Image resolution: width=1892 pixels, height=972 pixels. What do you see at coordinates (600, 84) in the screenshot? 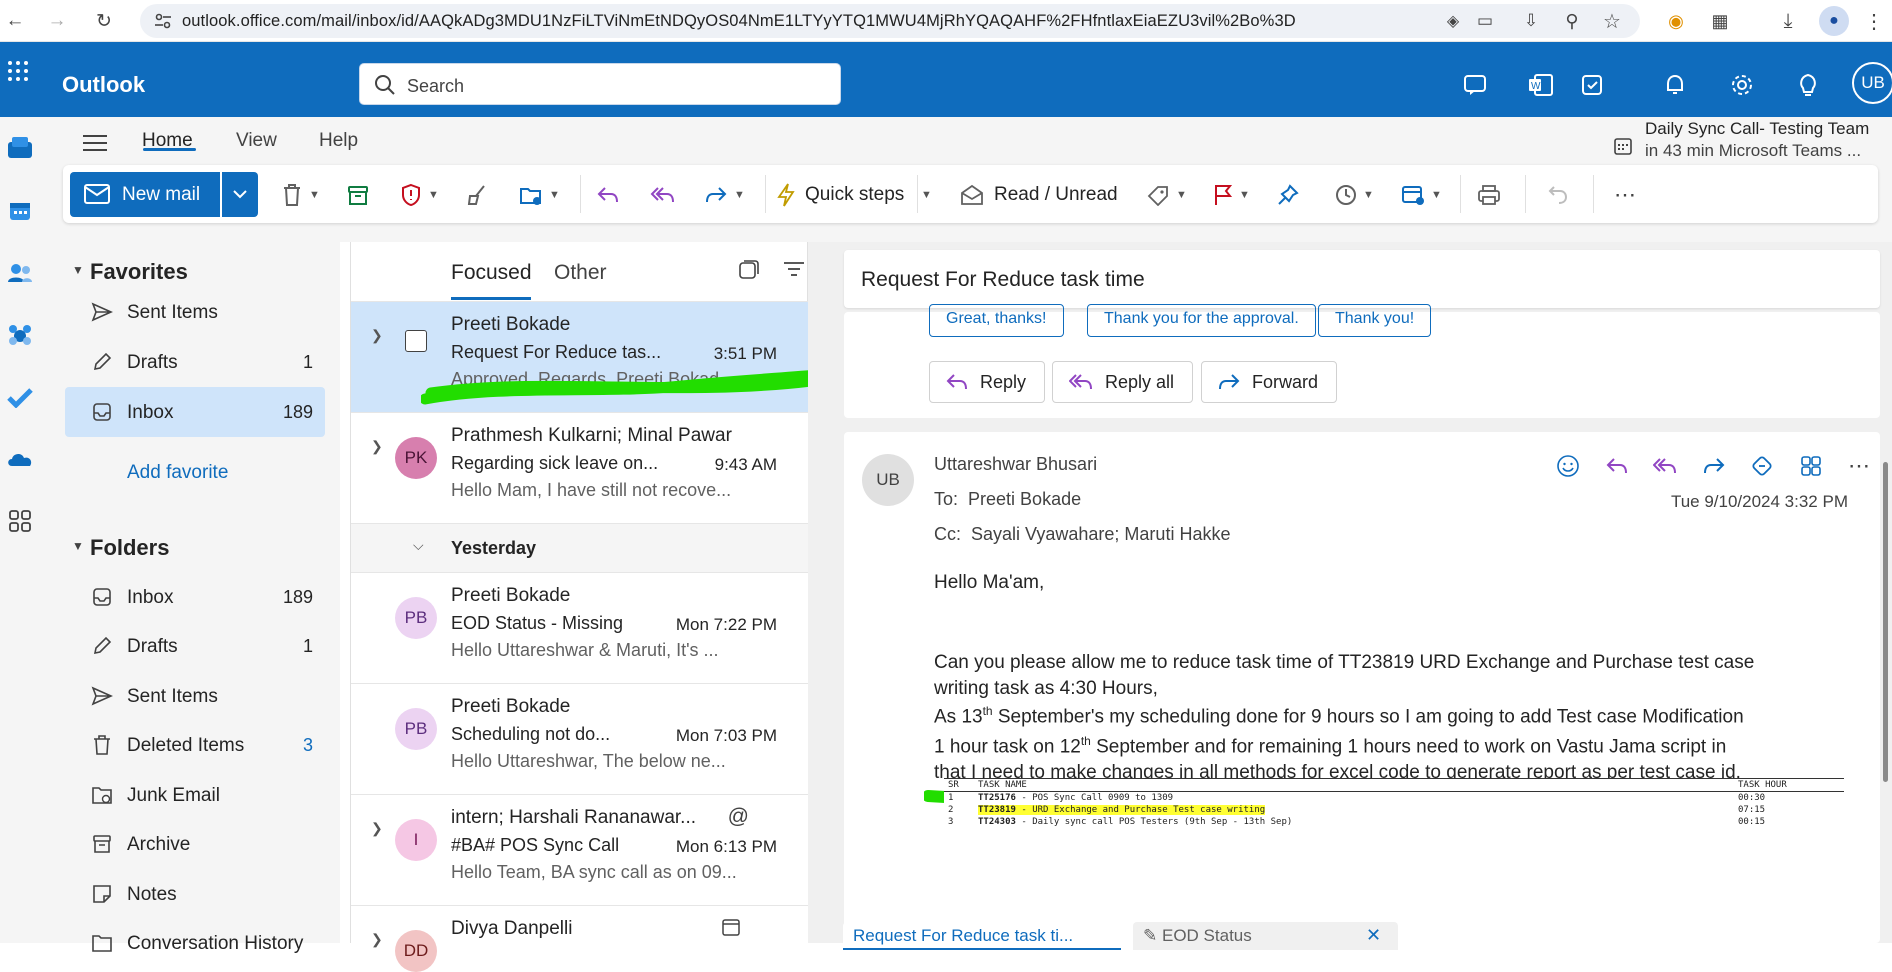
I see `search-input: Search` at bounding box center [600, 84].